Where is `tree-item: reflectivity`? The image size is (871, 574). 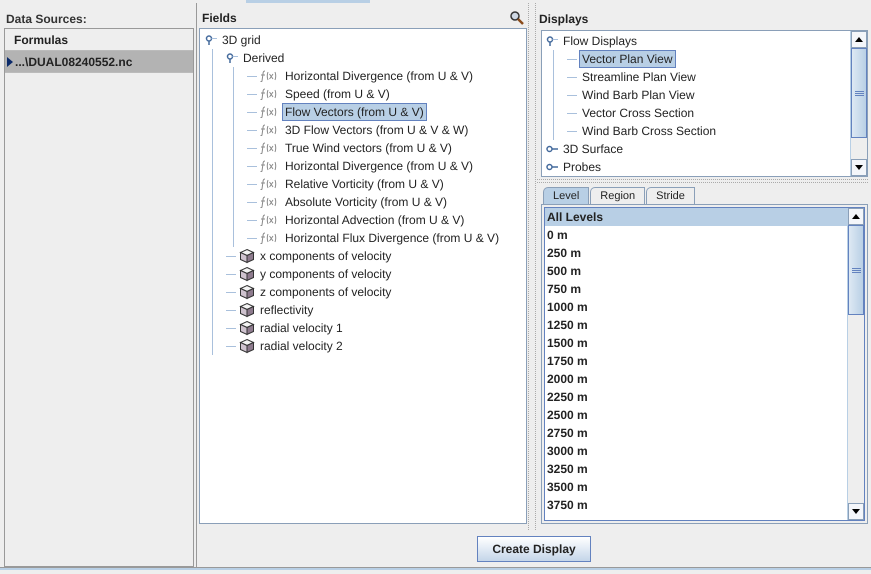 tree-item: reflectivity is located at coordinates (287, 310).